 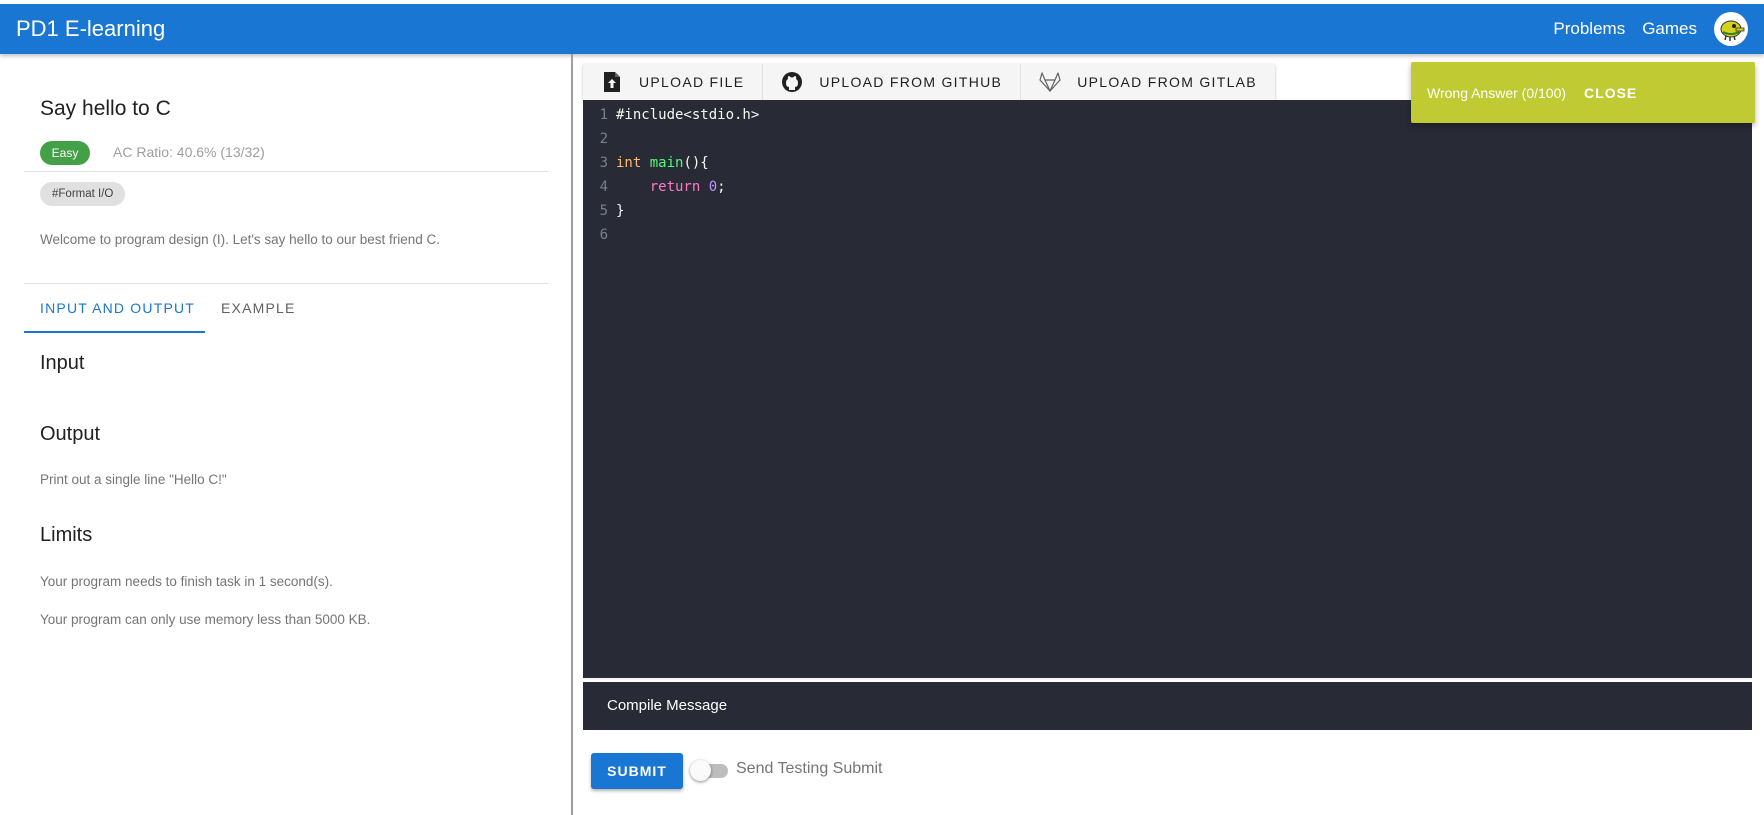 I want to click on tab-input-and-output: INPUT AND OUTPUT, so click(x=117, y=308).